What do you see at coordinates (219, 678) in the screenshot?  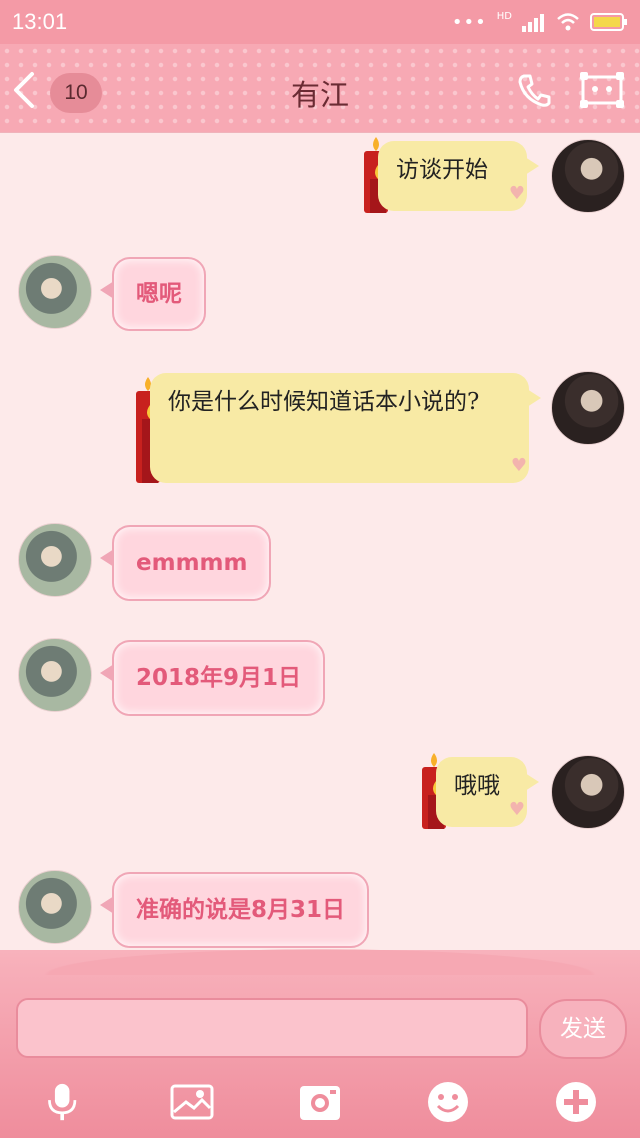 I see `message-text: 2018年9月1日` at bounding box center [219, 678].